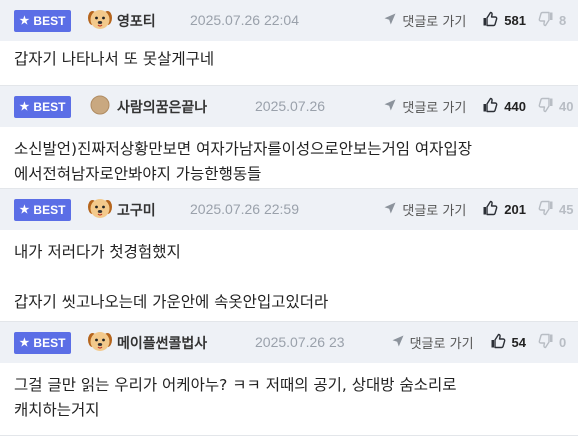 The height and width of the screenshot is (436, 578). I want to click on comment-text-line: 소신발언)진짜저상황만보면 여자가남자를이성으로안보는거임 여자입장, so click(243, 149).